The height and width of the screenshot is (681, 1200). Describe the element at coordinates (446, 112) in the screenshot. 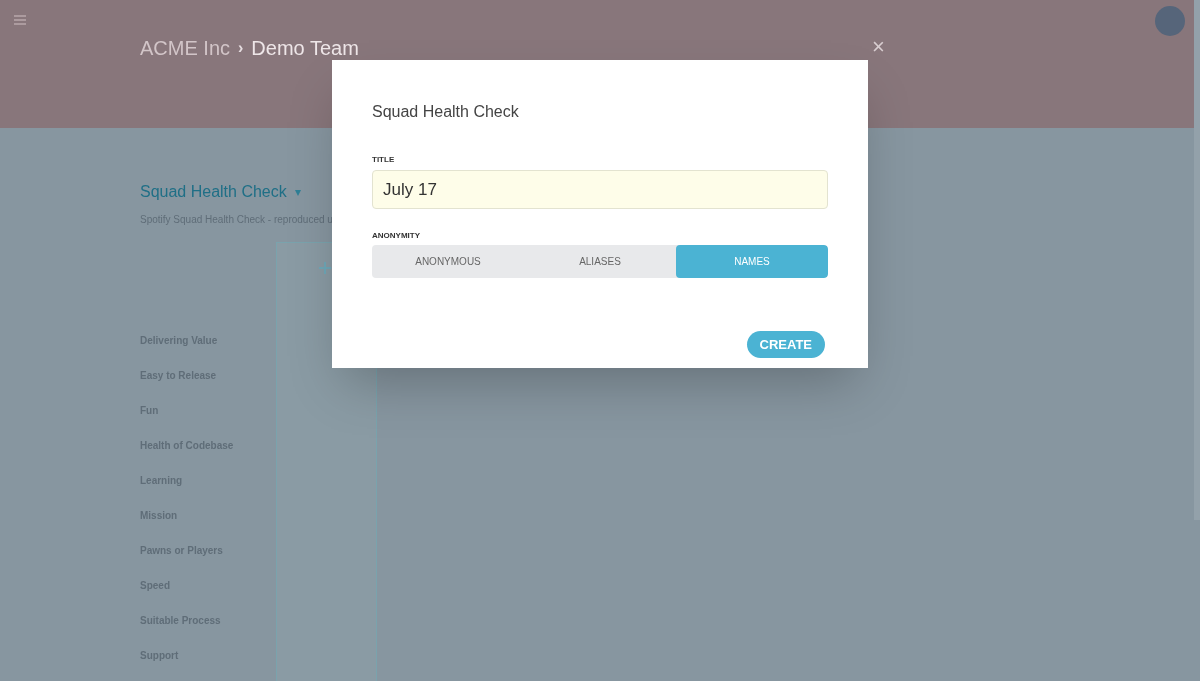

I see `dialog-title: Squad Health Check` at that location.